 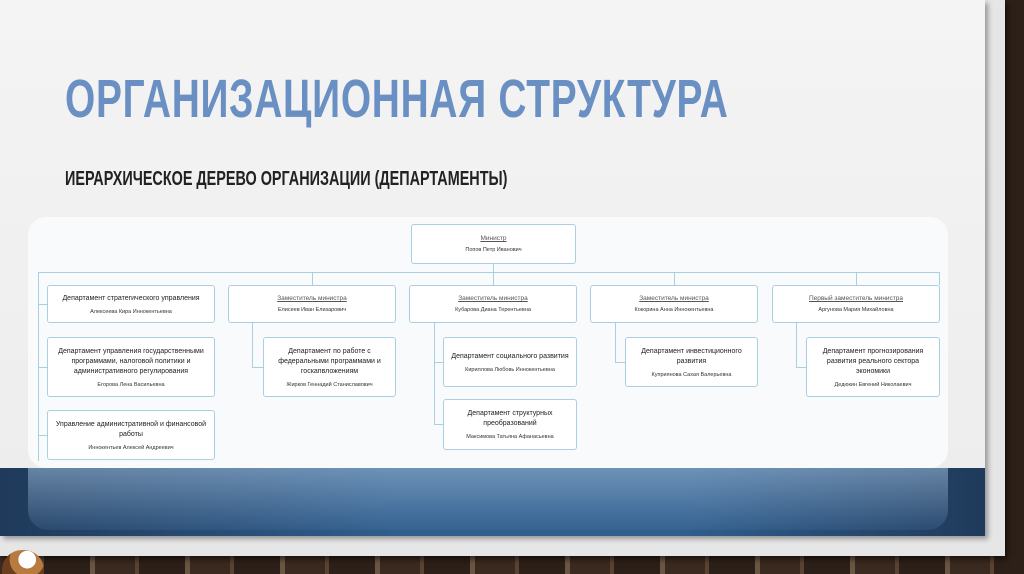 What do you see at coordinates (131, 298) in the screenshot?
I see `node-department: Департамент стратегического управления` at bounding box center [131, 298].